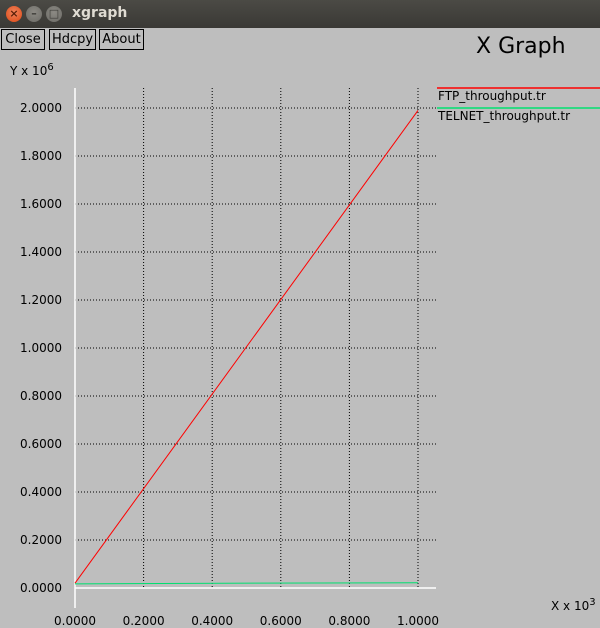 The image size is (600, 628). What do you see at coordinates (41, 444) in the screenshot?
I see `y-tick-label: 0.6000` at bounding box center [41, 444].